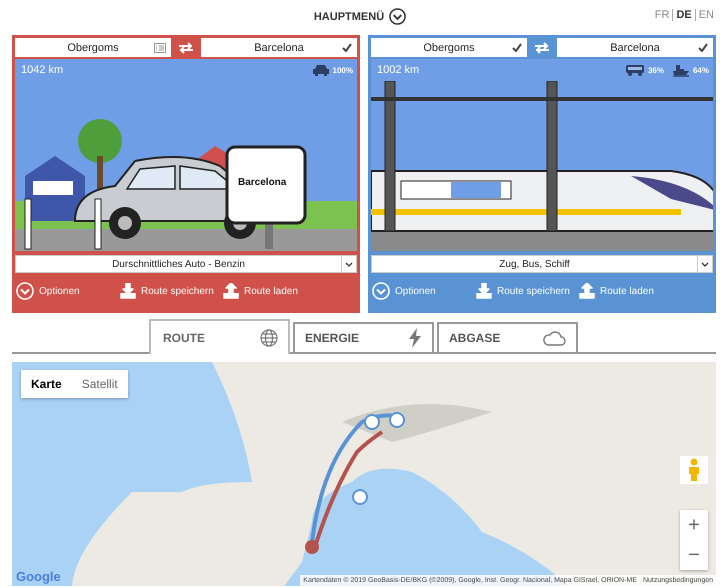 The width and height of the screenshot is (720, 587). I want to click on share-percentage: 100%, so click(342, 70).